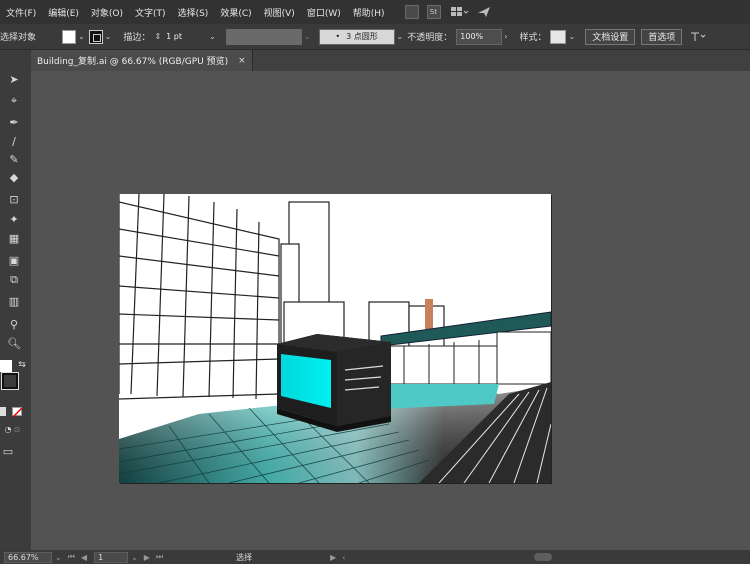  I want to click on document-title: Building_复制.ai @ 66.67% (RGB/GPU 预览), so click(133, 62).